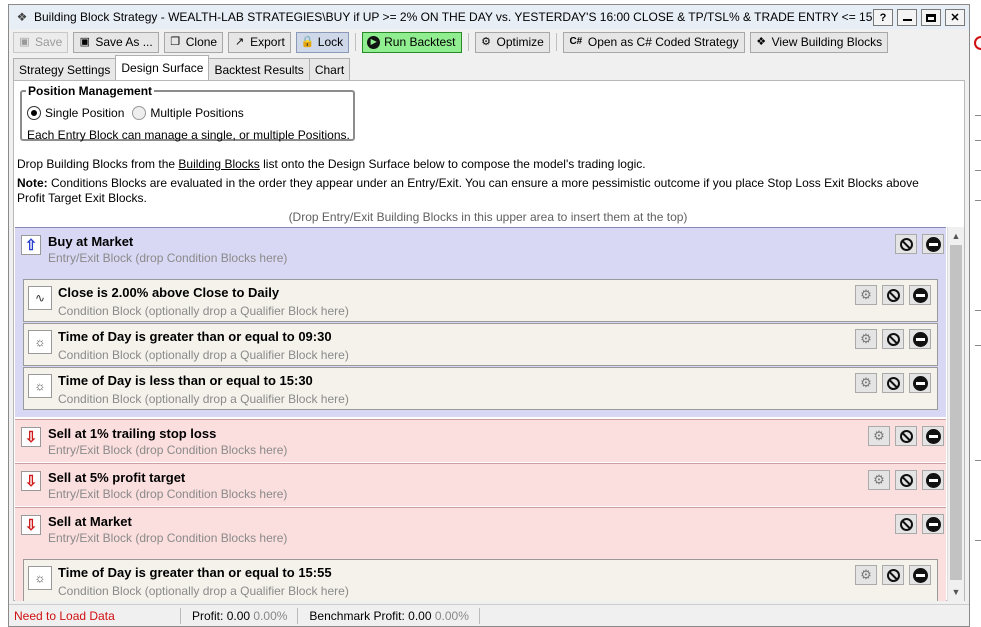 The width and height of the screenshot is (981, 627). Describe the element at coordinates (931, 17) in the screenshot. I see `maximize-button` at that location.